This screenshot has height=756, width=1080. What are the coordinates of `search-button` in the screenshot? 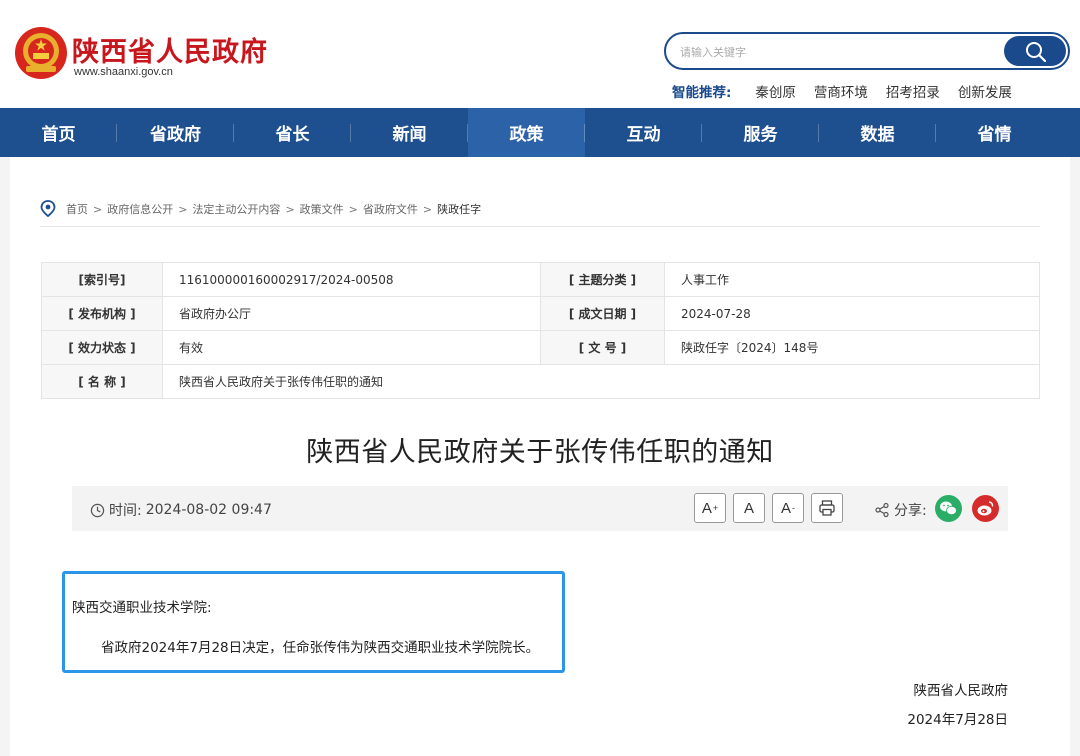 It's located at (1035, 51).